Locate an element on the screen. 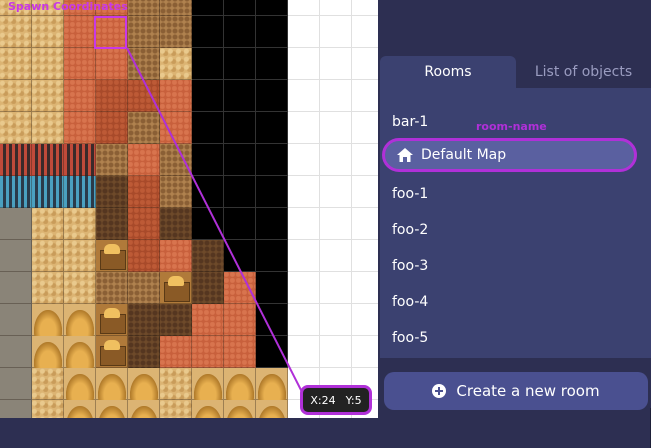  home-icon is located at coordinates (405, 155).